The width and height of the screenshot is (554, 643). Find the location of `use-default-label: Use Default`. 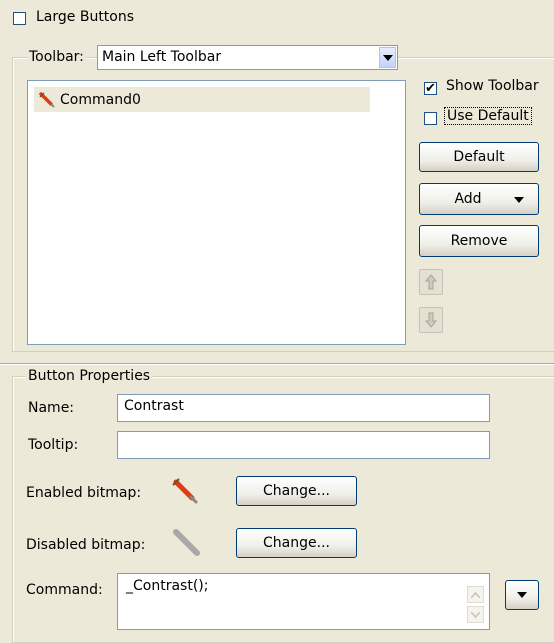

use-default-label: Use Default is located at coordinates (488, 116).